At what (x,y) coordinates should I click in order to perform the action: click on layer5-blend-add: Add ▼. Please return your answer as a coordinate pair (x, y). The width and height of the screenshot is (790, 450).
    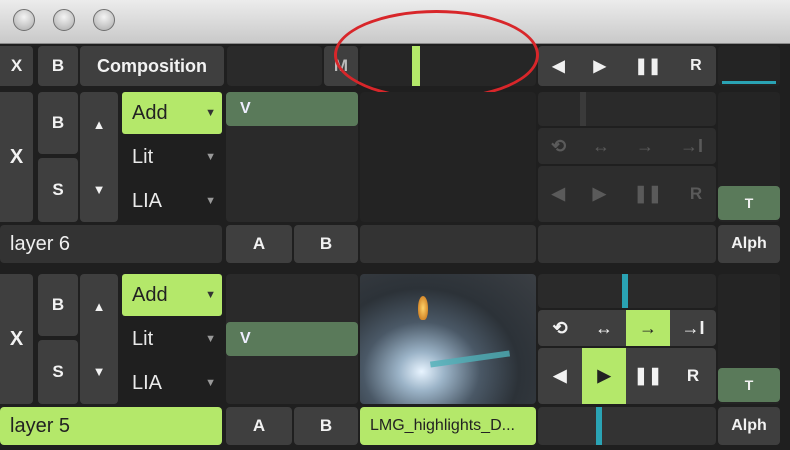
    Looking at the image, I should click on (172, 295).